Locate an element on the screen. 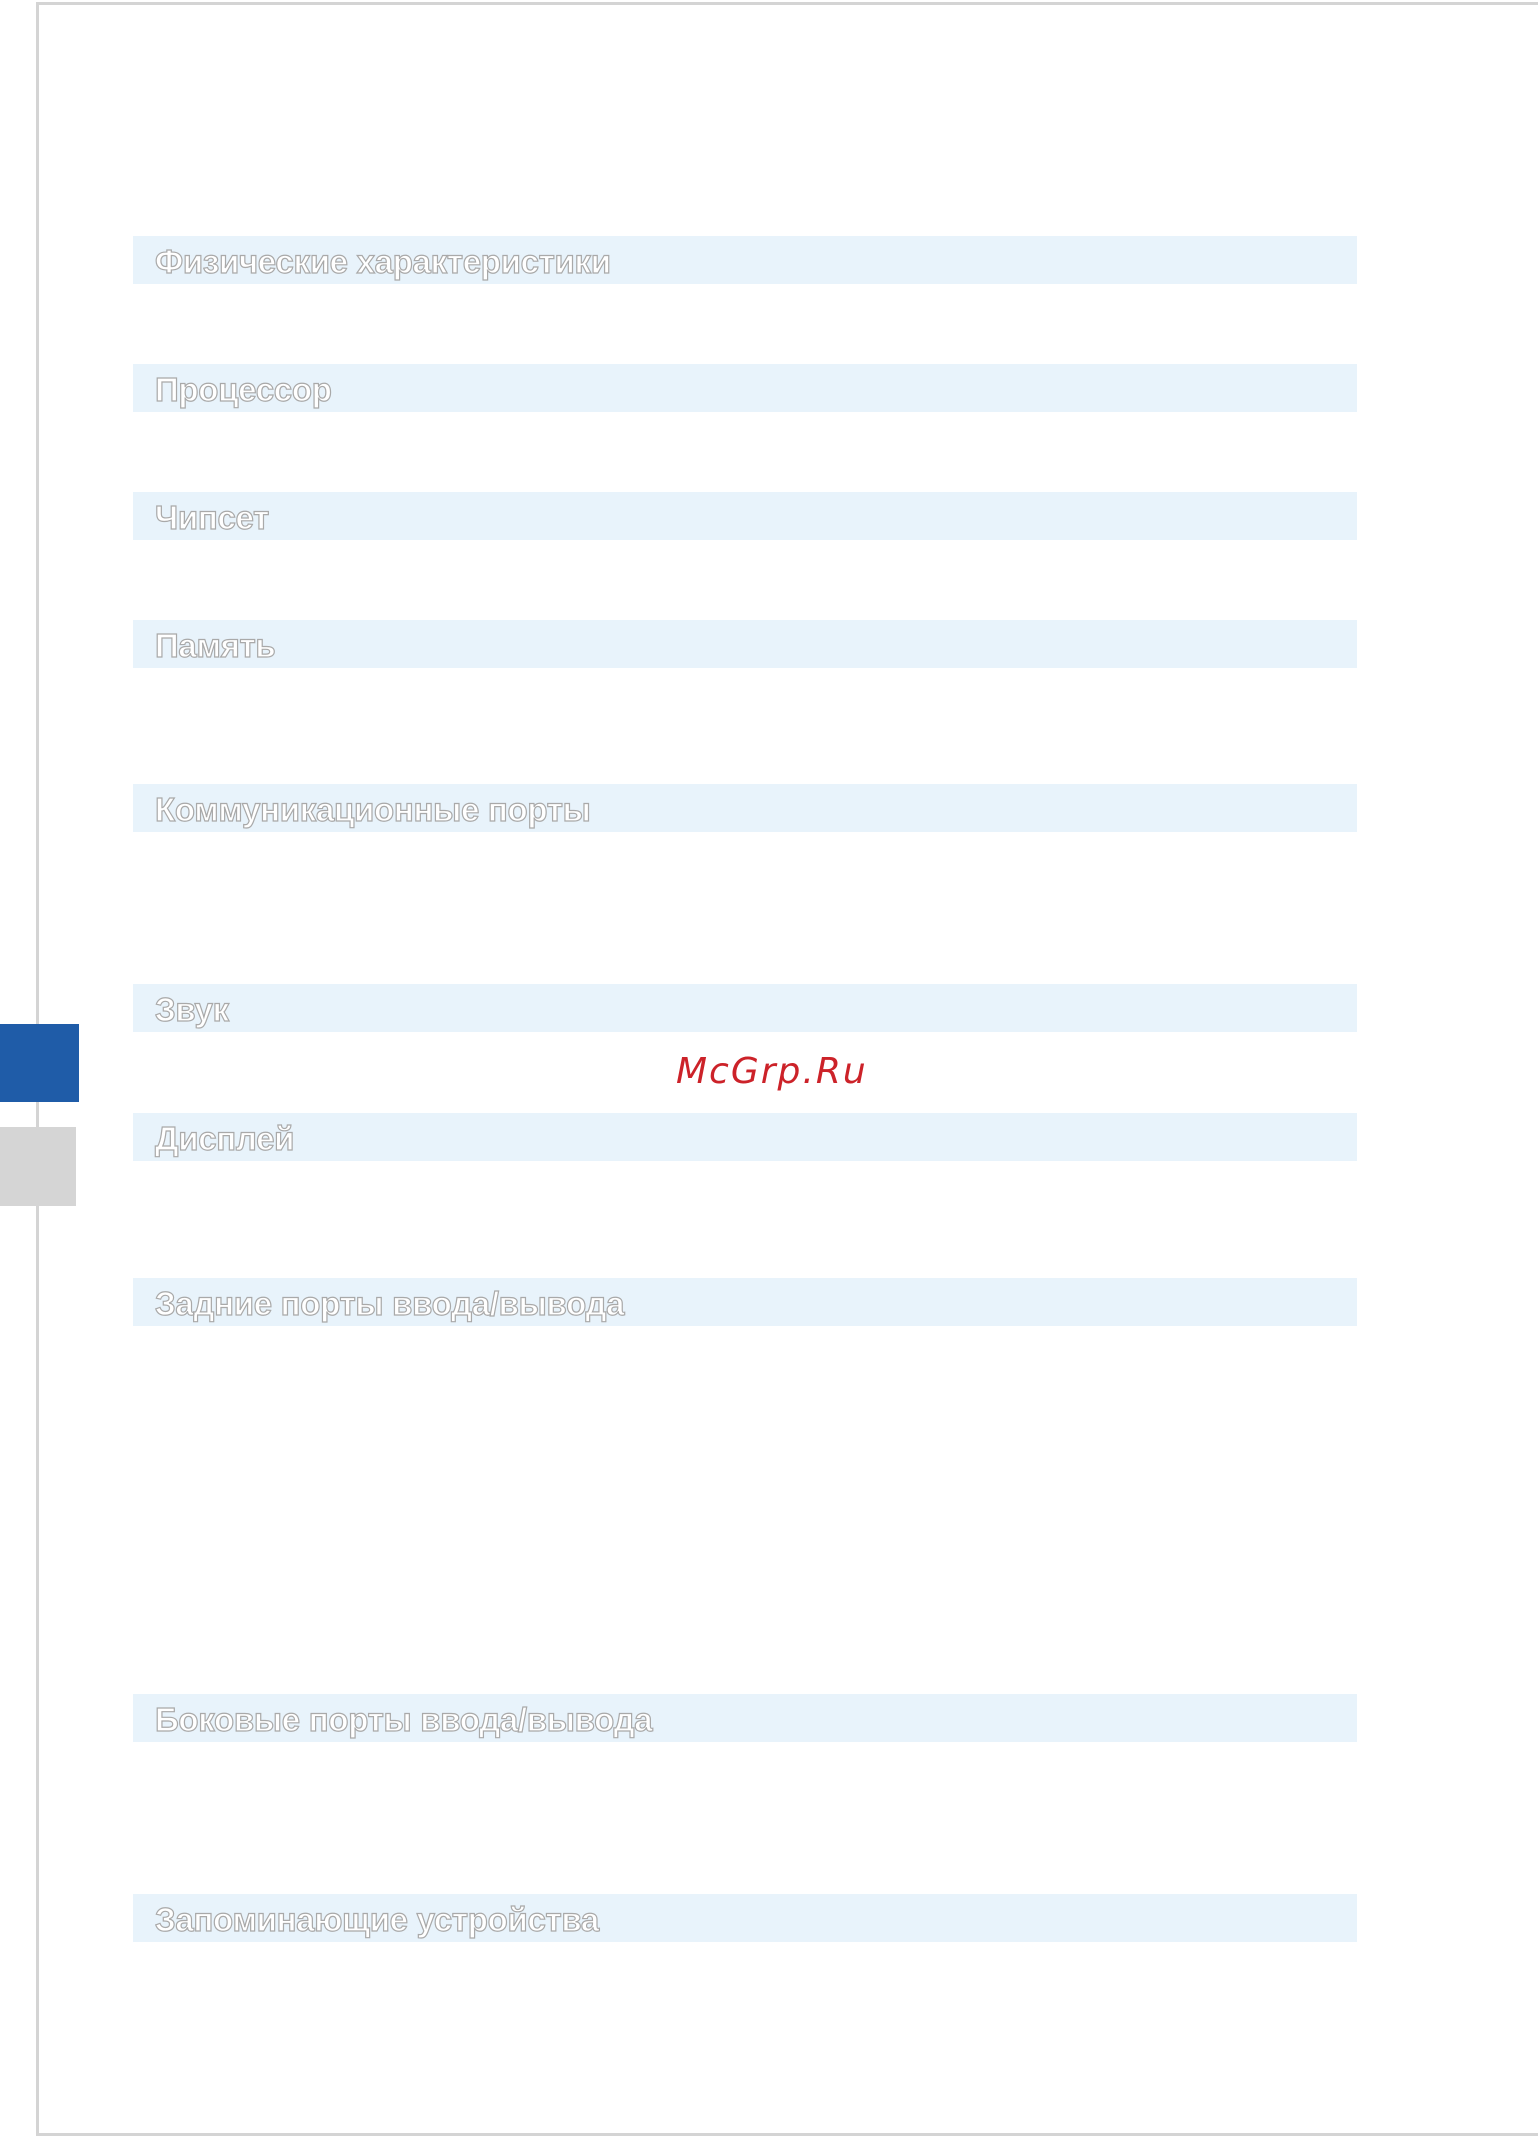  section-rear-io-ports: Задние порты ввода/вывода is located at coordinates (745, 1302).